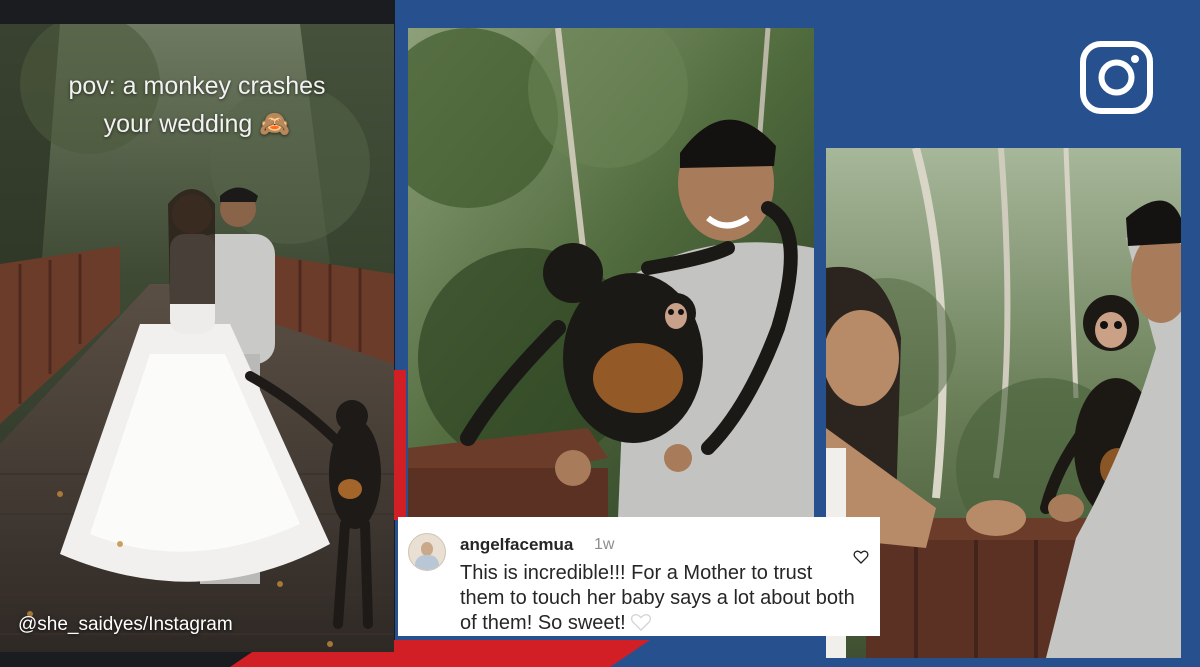  Describe the element at coordinates (427, 552) in the screenshot. I see `commenter-avatar` at that location.